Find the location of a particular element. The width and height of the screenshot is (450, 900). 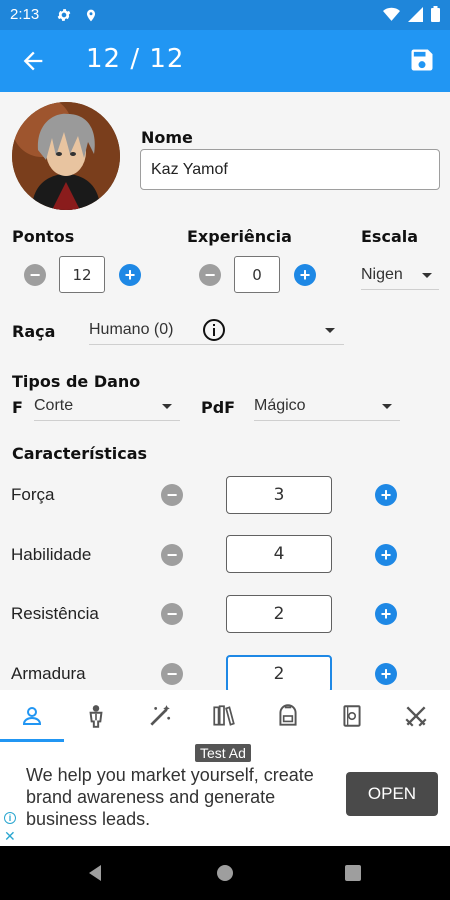

habilidade-increment-button: + is located at coordinates (386, 555).